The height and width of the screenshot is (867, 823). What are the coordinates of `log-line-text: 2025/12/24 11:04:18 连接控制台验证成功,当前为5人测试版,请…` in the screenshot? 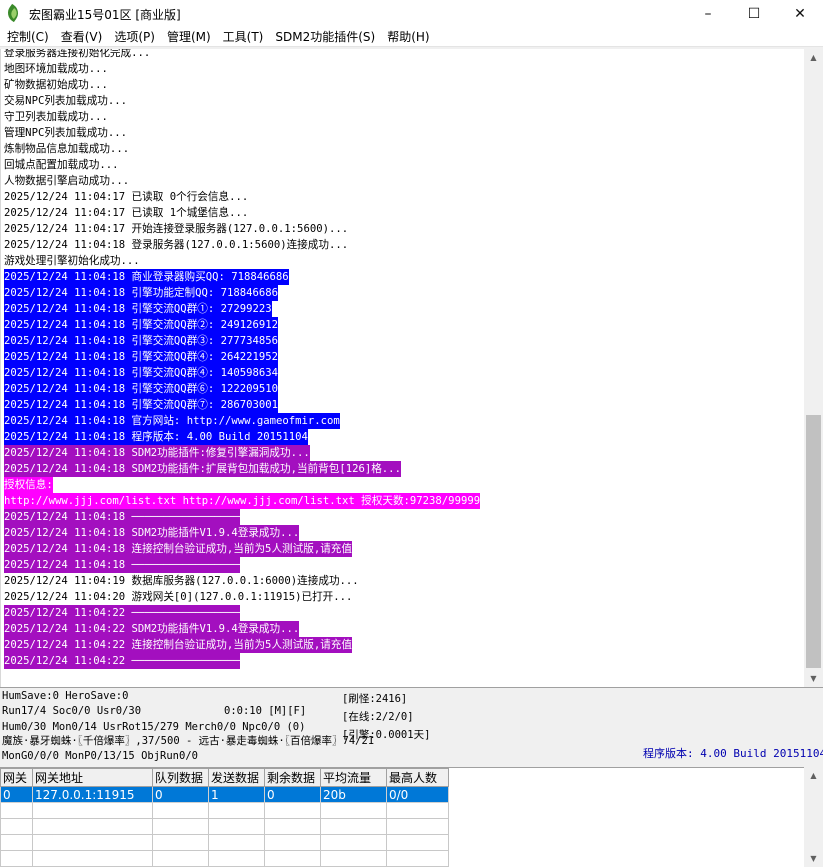 It's located at (178, 549).